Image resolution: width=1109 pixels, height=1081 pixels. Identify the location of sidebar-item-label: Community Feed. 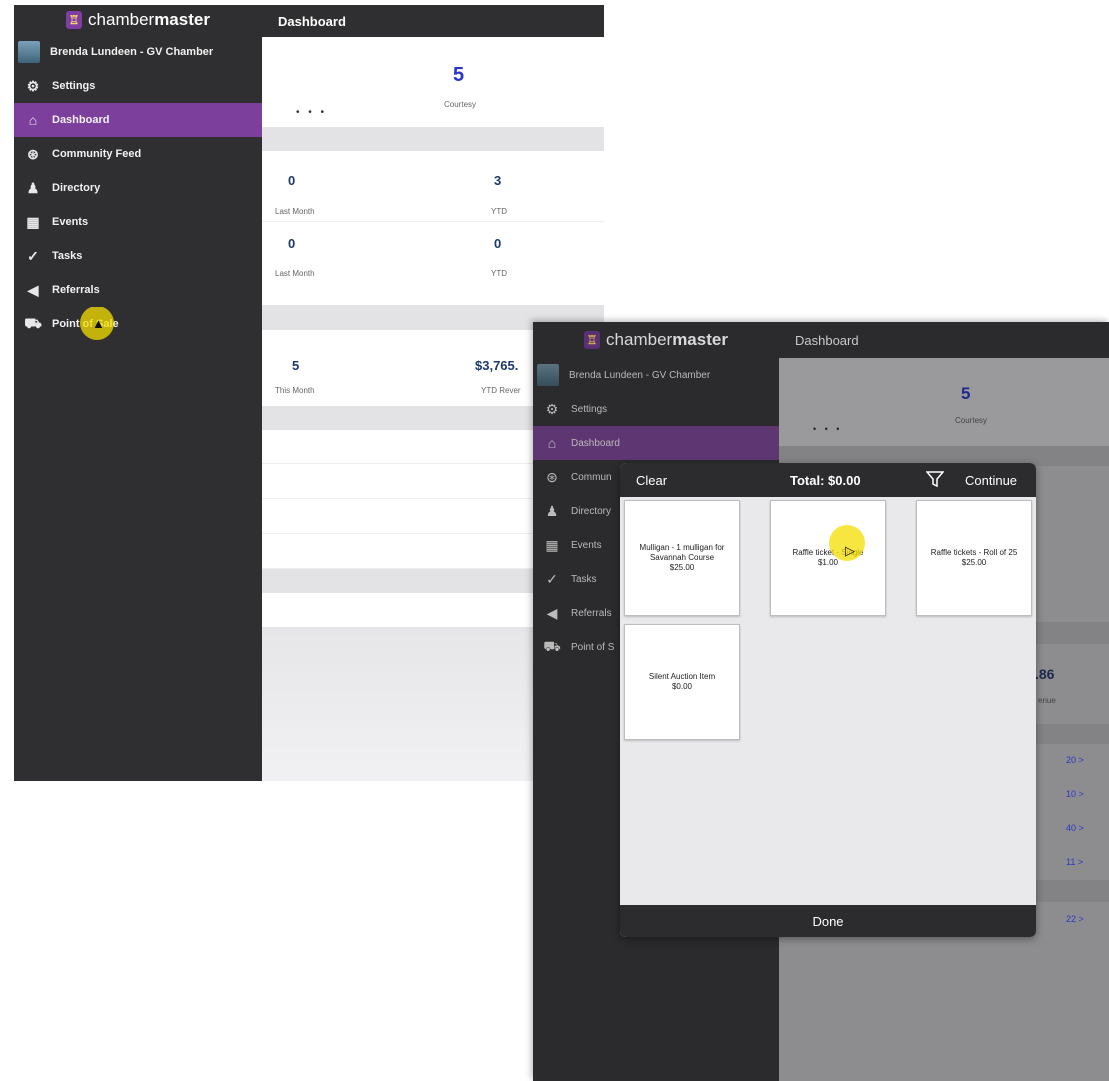
(97, 154).